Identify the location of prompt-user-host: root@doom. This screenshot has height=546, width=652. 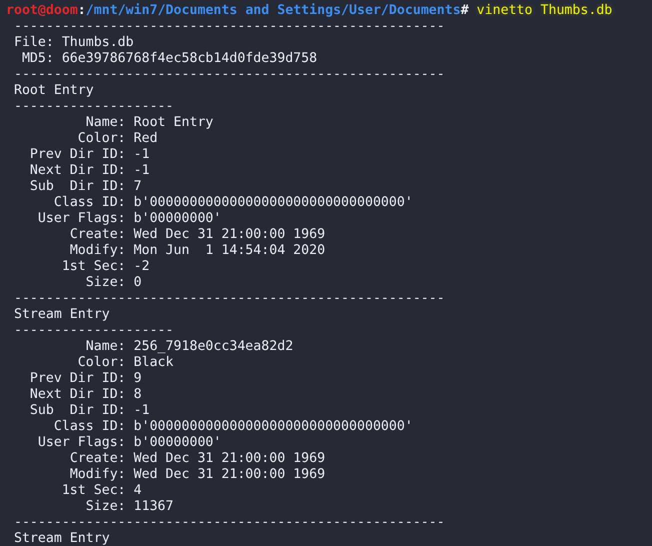
(42, 11).